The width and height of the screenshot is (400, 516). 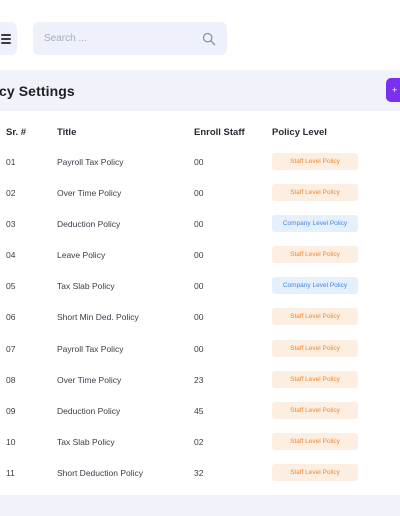 What do you see at coordinates (11, 410) in the screenshot?
I see `cell-sr: 09` at bounding box center [11, 410].